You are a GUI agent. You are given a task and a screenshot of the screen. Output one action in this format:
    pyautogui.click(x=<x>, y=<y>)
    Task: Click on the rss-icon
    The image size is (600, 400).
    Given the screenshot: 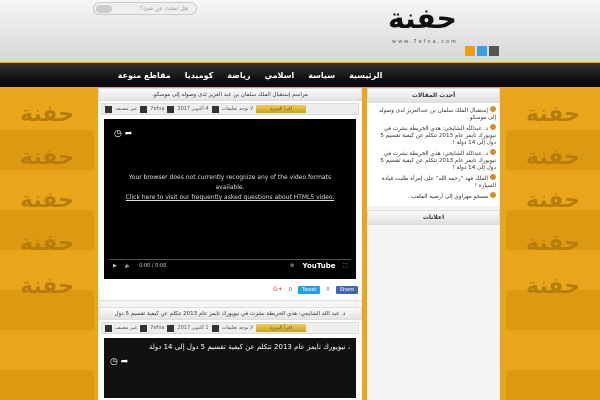 What is the action you would take?
    pyautogui.click(x=470, y=51)
    